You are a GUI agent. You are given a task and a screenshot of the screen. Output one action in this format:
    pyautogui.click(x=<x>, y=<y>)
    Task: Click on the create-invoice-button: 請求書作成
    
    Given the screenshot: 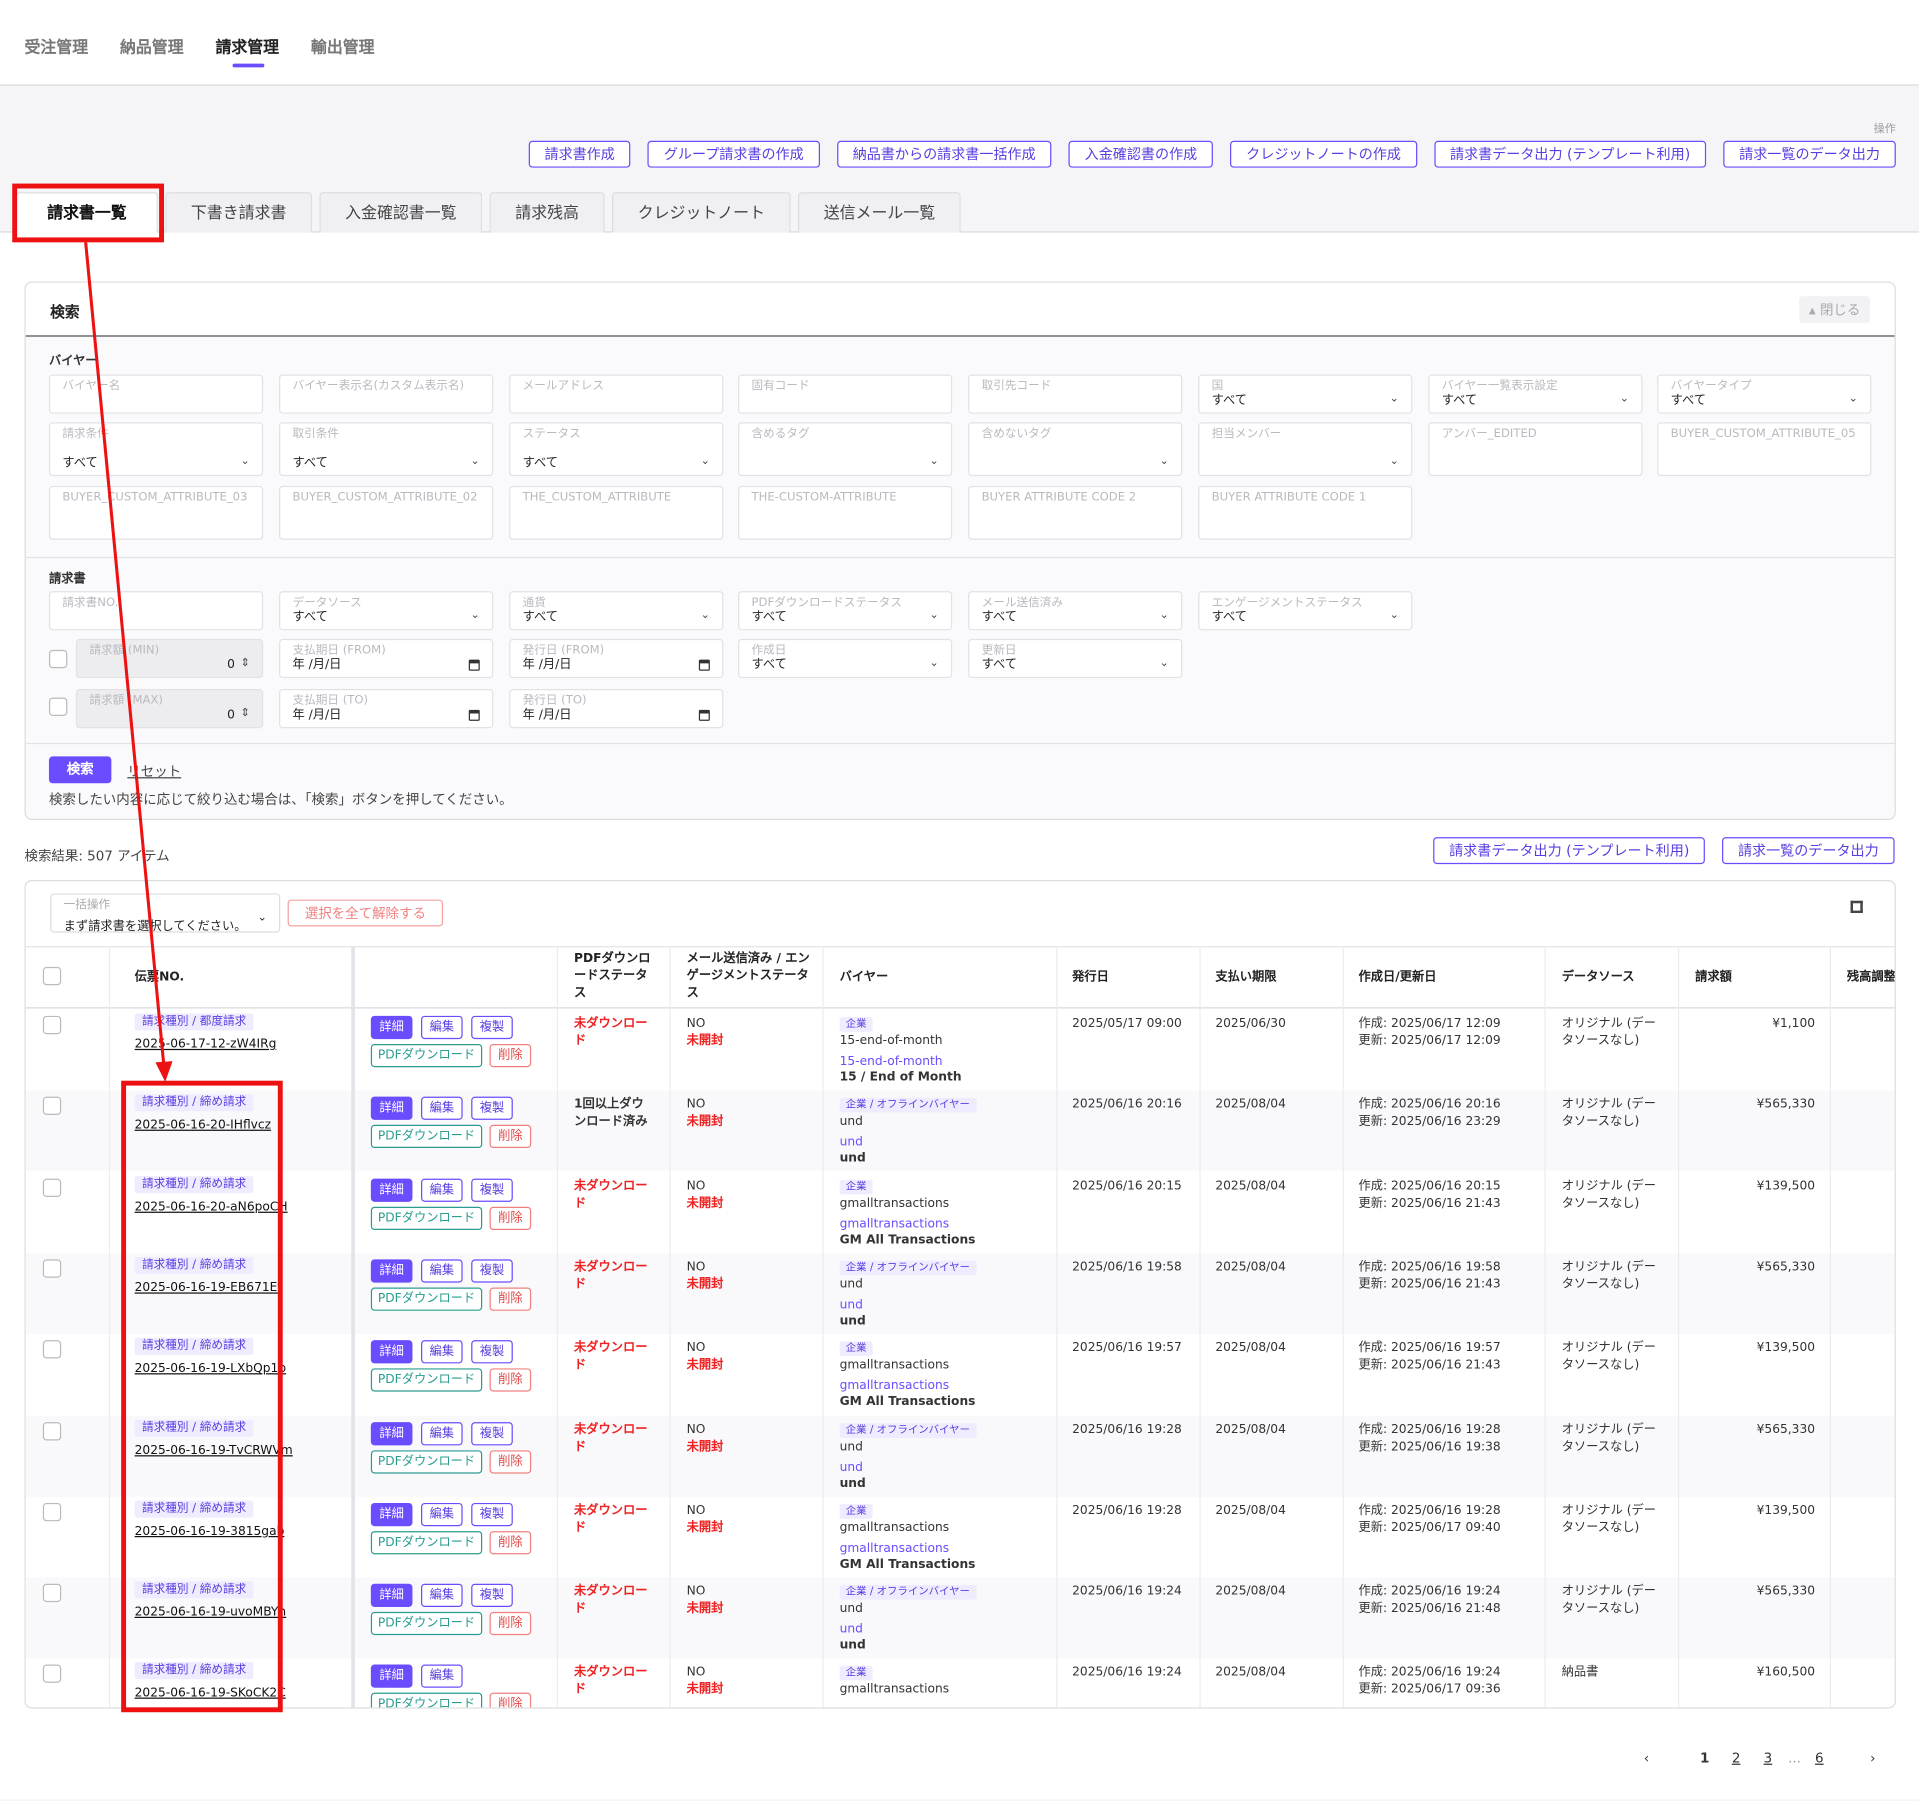 What is the action you would take?
    pyautogui.click(x=579, y=154)
    